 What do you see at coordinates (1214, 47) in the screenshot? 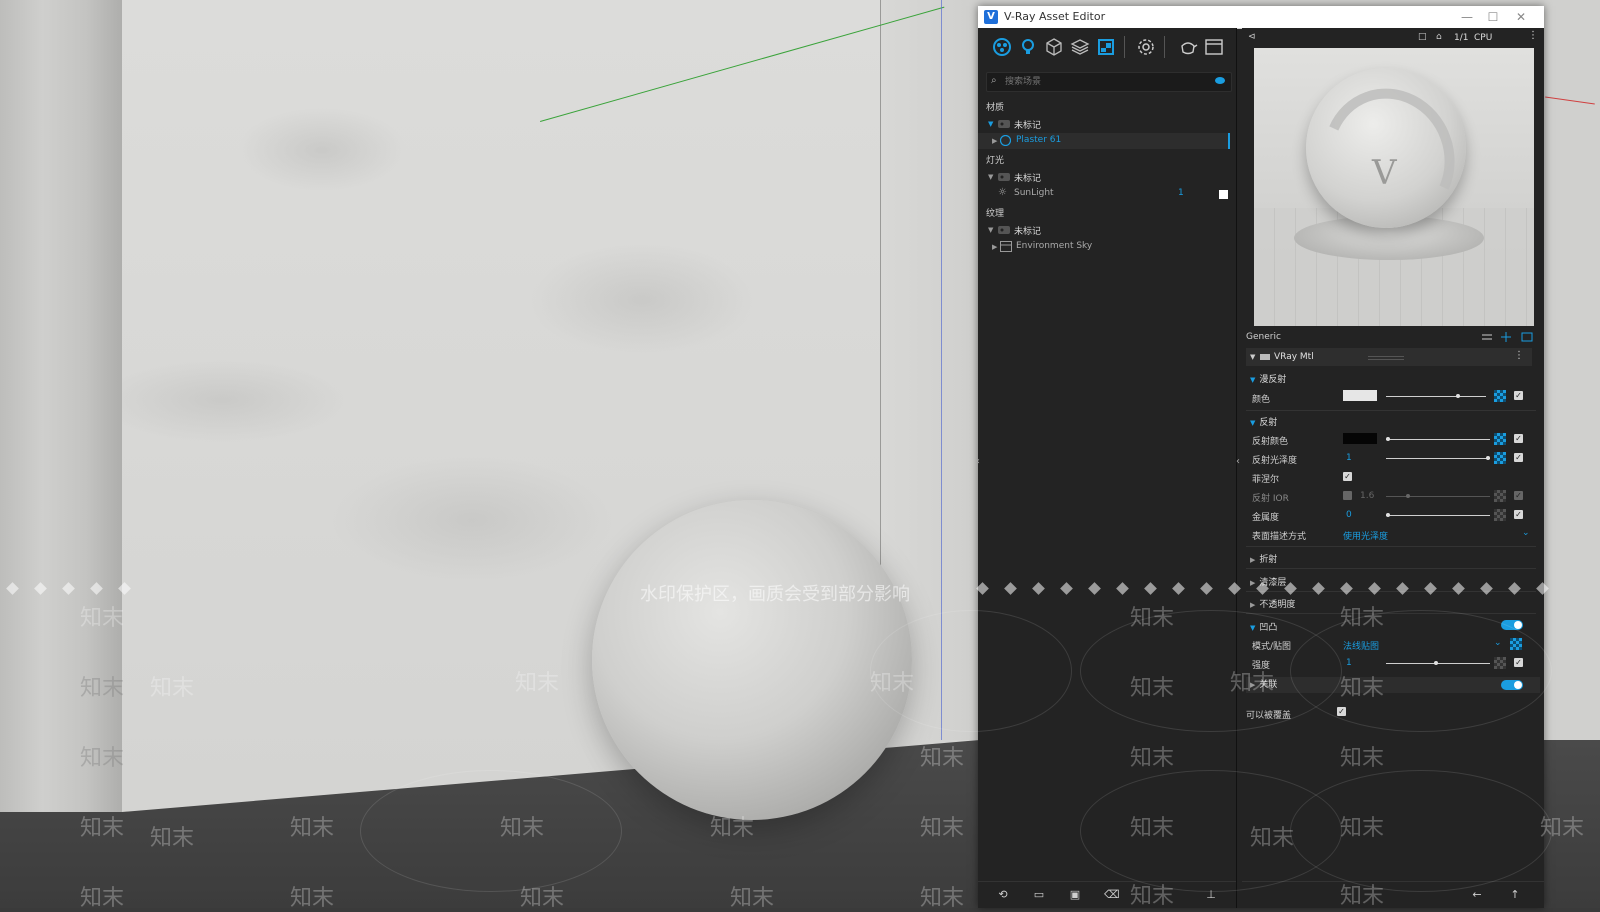
I see `frame-buffer-icon` at bounding box center [1214, 47].